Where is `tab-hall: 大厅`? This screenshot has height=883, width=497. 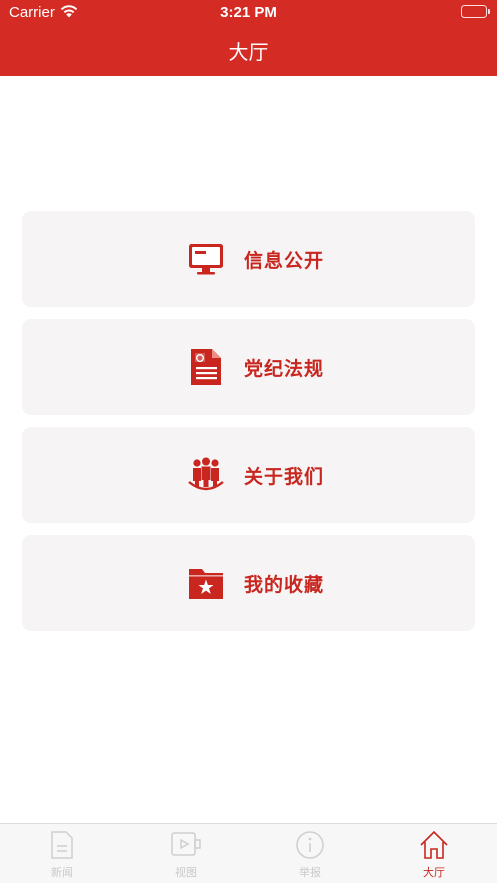 tab-hall: 大厅 is located at coordinates (434, 853).